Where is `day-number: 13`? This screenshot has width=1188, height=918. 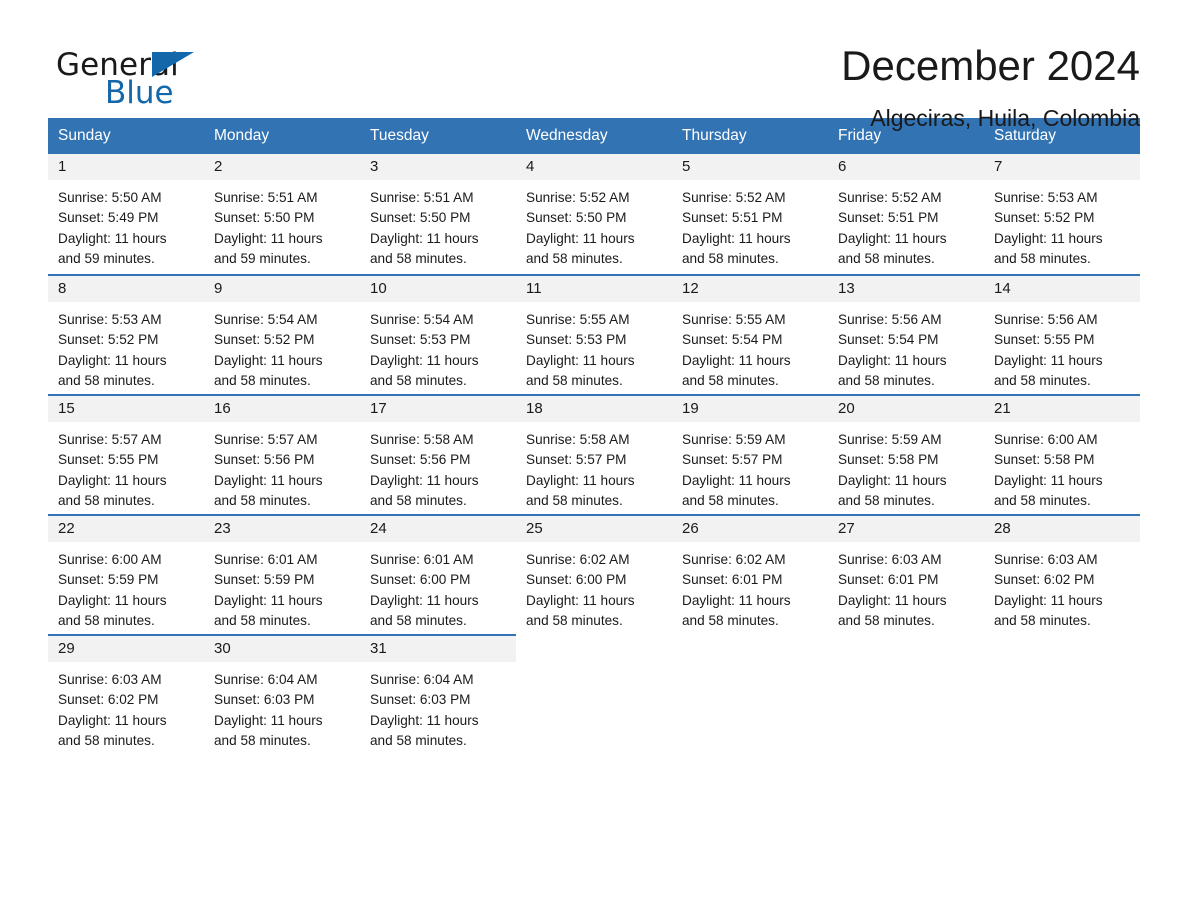
day-number: 13 is located at coordinates (906, 289).